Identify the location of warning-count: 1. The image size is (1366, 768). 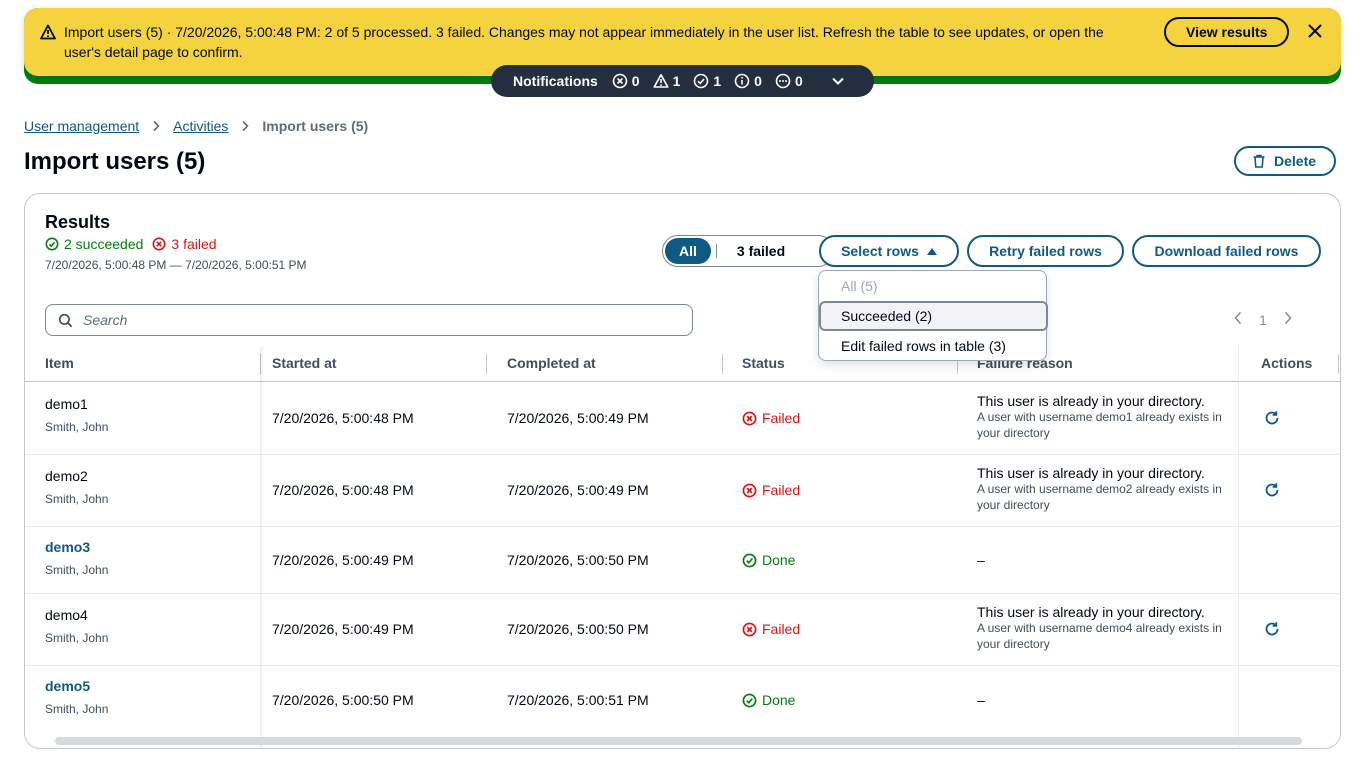
(666, 81).